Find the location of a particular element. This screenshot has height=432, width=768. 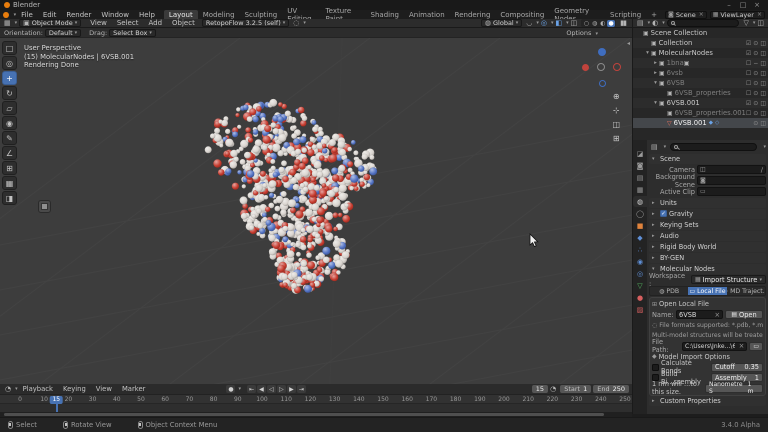

viewport-menu-view: View is located at coordinates (98, 23).